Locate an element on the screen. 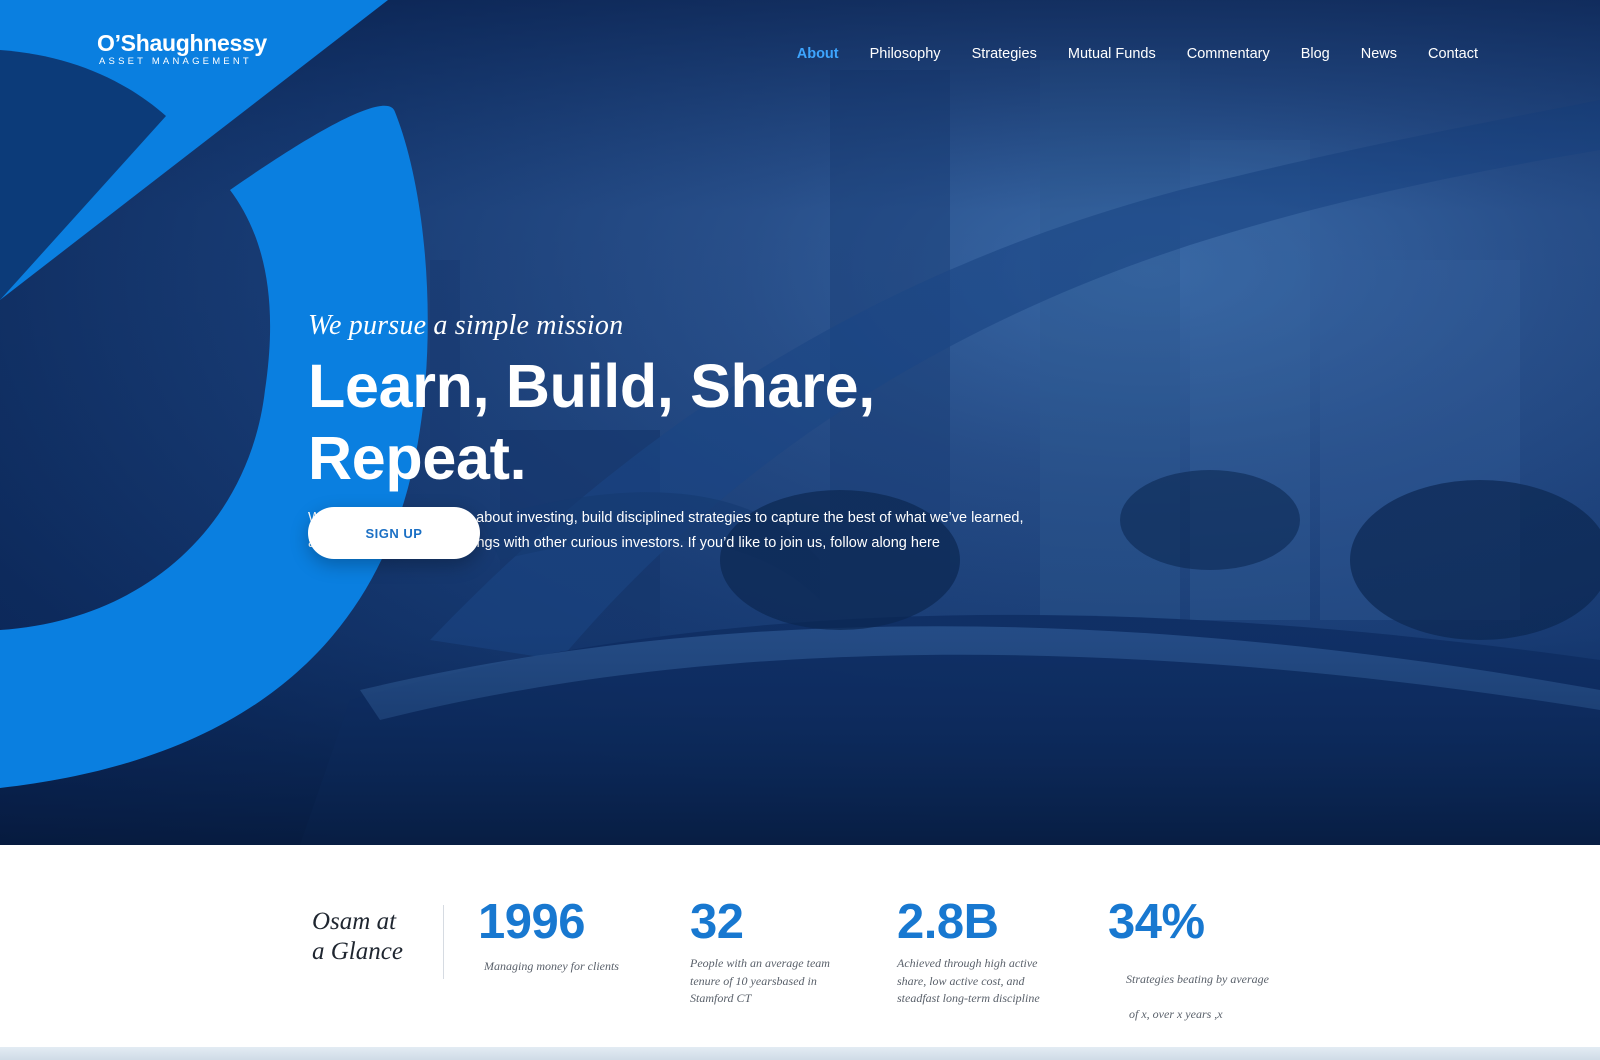 The width and height of the screenshot is (1600, 1060). sign-up-button: SIGN UP is located at coordinates (394, 533).